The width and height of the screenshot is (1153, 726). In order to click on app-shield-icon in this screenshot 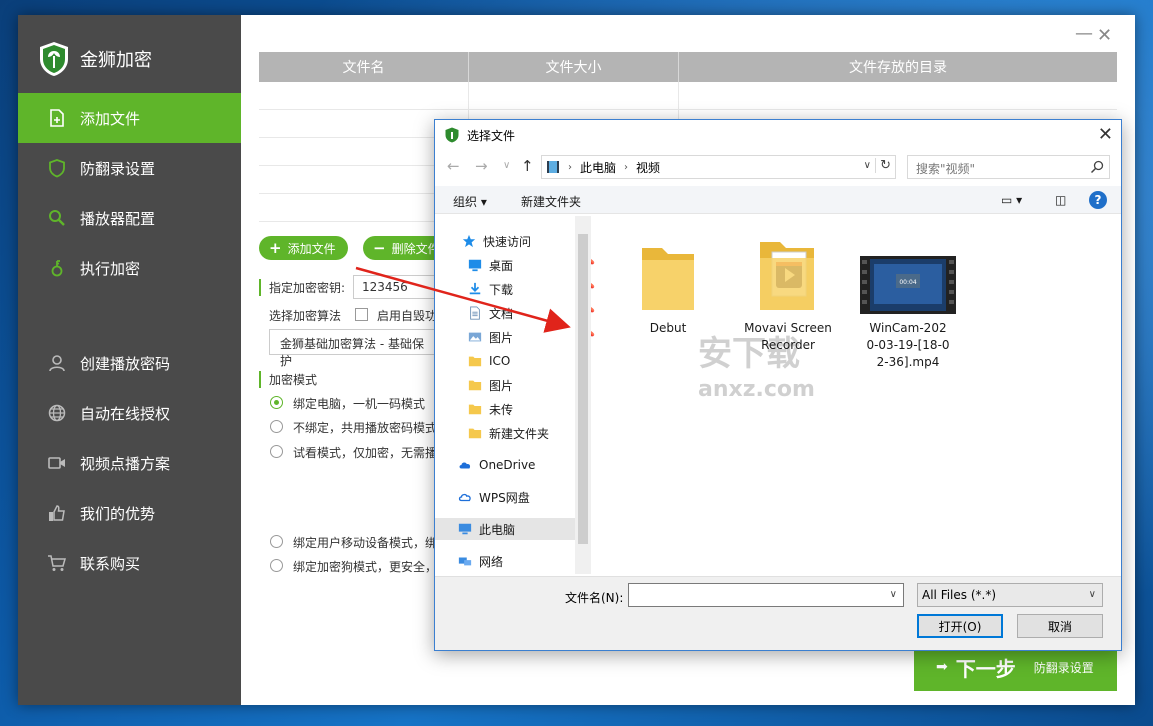, I will do `click(452, 135)`.